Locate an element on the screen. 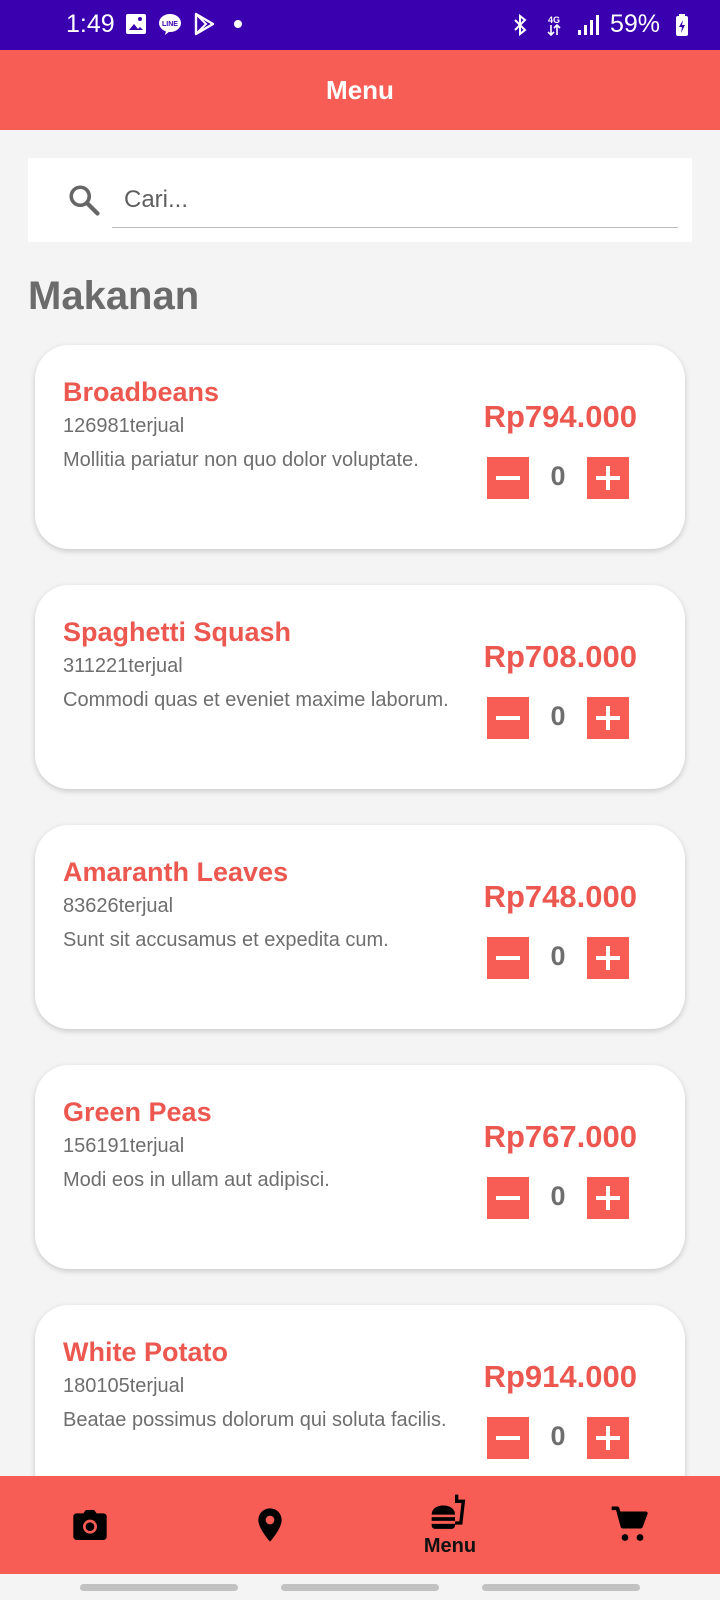 This screenshot has height=1600, width=720. gallery-icon is located at coordinates (136, 24).